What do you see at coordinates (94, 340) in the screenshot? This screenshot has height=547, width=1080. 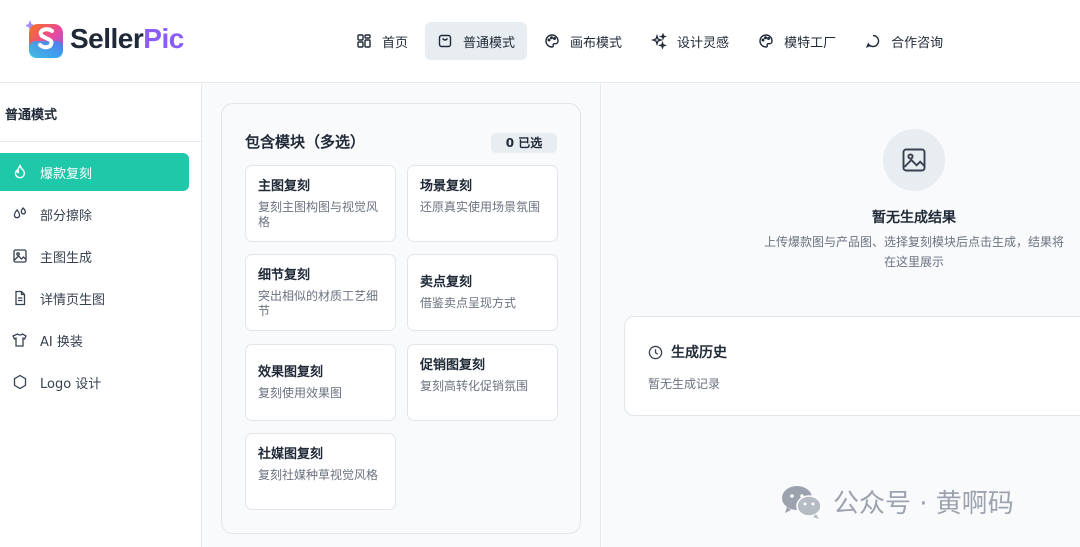 I see `sidebar-item-ai-outfit: AI 换装` at bounding box center [94, 340].